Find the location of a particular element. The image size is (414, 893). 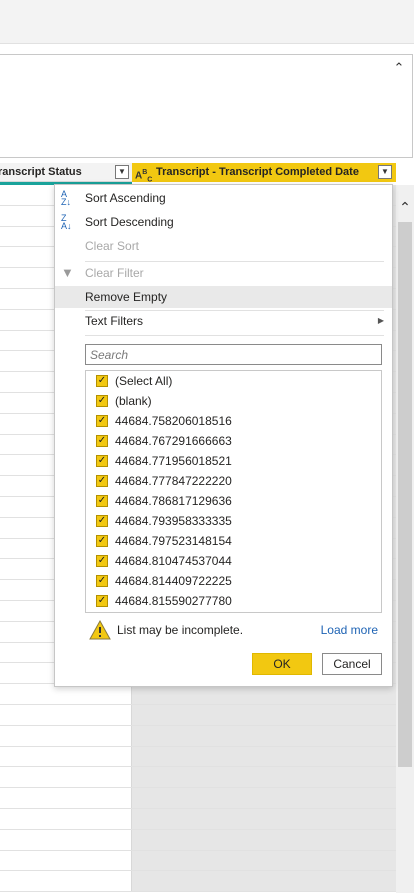

scroll-up-icon: ⌃ is located at coordinates (405, 209).